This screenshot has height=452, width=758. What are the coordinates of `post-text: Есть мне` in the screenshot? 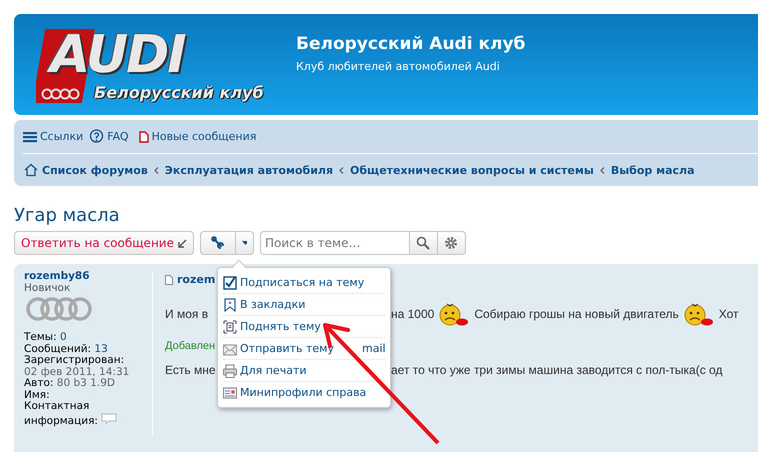 It's located at (190, 370).